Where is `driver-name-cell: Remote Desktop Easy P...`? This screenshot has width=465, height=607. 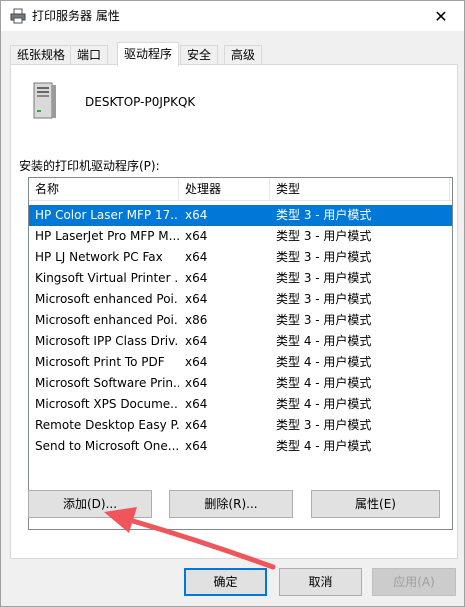
driver-name-cell: Remote Desktop Easy P... is located at coordinates (107, 425).